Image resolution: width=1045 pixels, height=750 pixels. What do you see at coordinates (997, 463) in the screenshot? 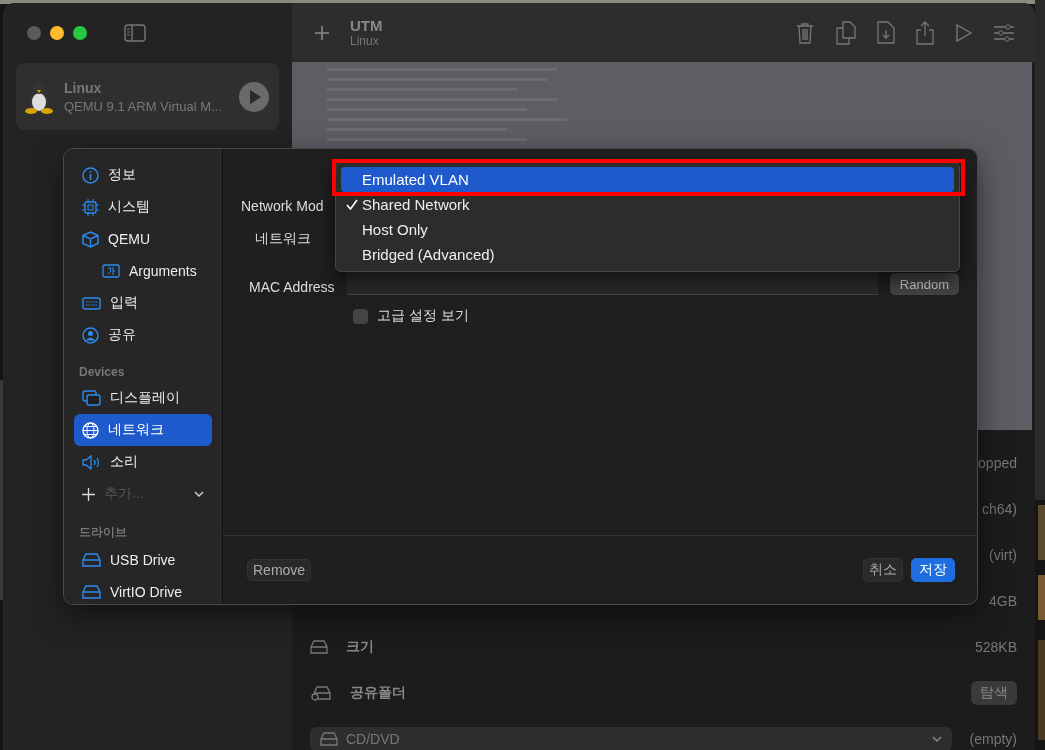
I see `detail-value: opped` at bounding box center [997, 463].